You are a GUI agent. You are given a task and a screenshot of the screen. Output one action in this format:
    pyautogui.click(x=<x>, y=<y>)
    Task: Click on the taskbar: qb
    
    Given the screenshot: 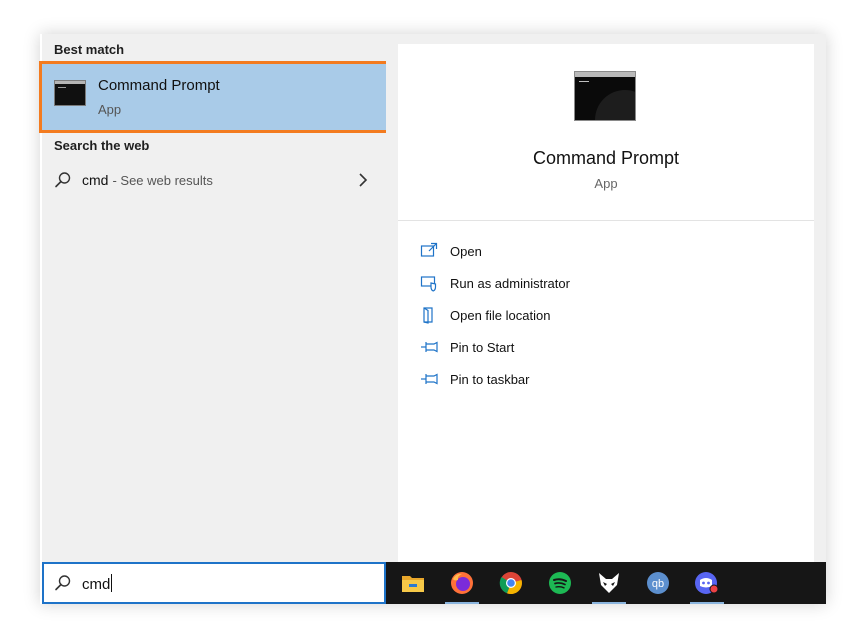 What is the action you would take?
    pyautogui.click(x=606, y=583)
    